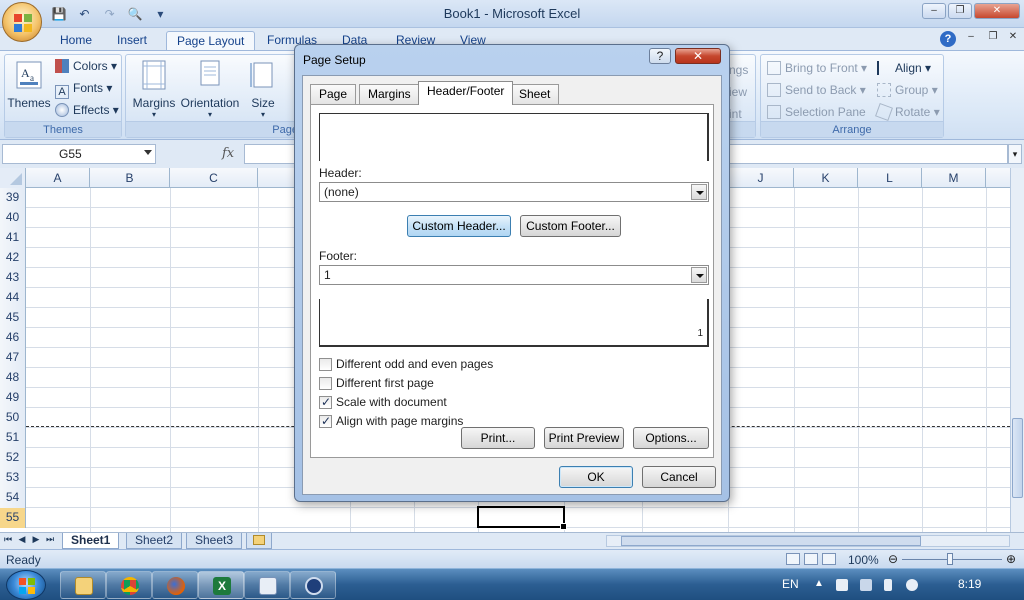 The image size is (1024, 600). Describe the element at coordinates (1013, 38) in the screenshot. I see `ribbon-close-button: ✕` at that location.